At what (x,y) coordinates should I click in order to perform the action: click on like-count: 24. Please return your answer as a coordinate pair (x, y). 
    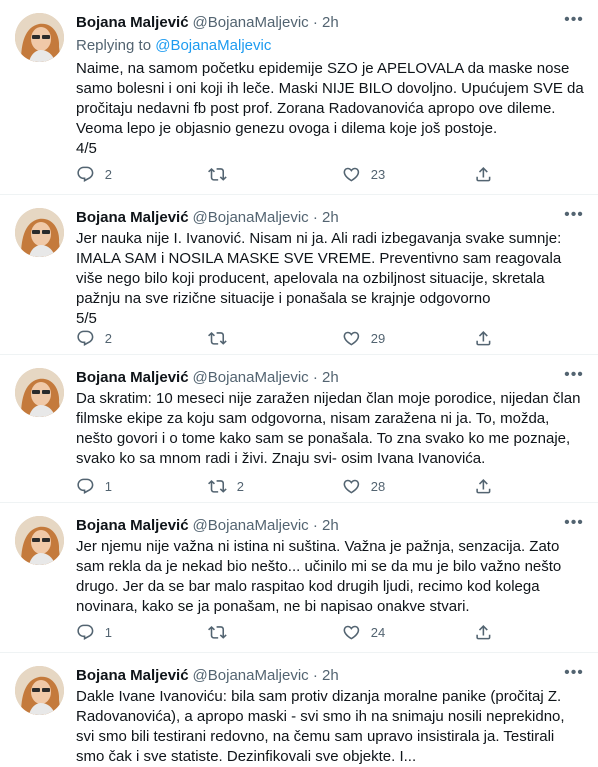
    Looking at the image, I should click on (378, 632).